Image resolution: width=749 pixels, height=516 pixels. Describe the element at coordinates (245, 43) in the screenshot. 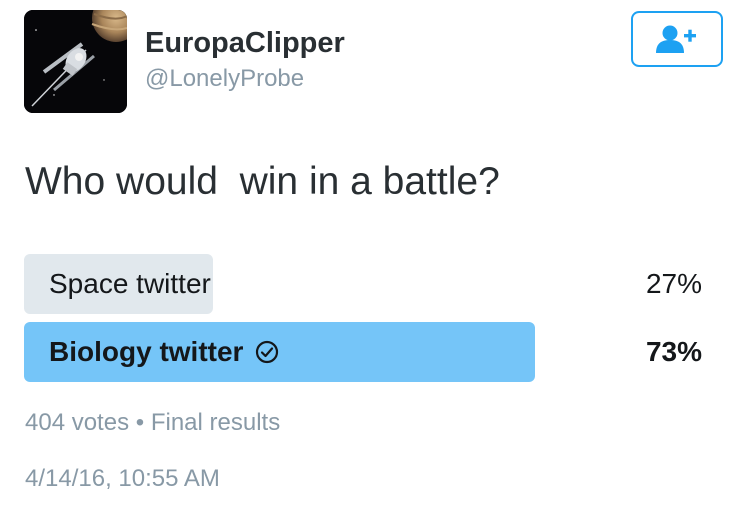

I see `display-name: EuropaClipper` at that location.